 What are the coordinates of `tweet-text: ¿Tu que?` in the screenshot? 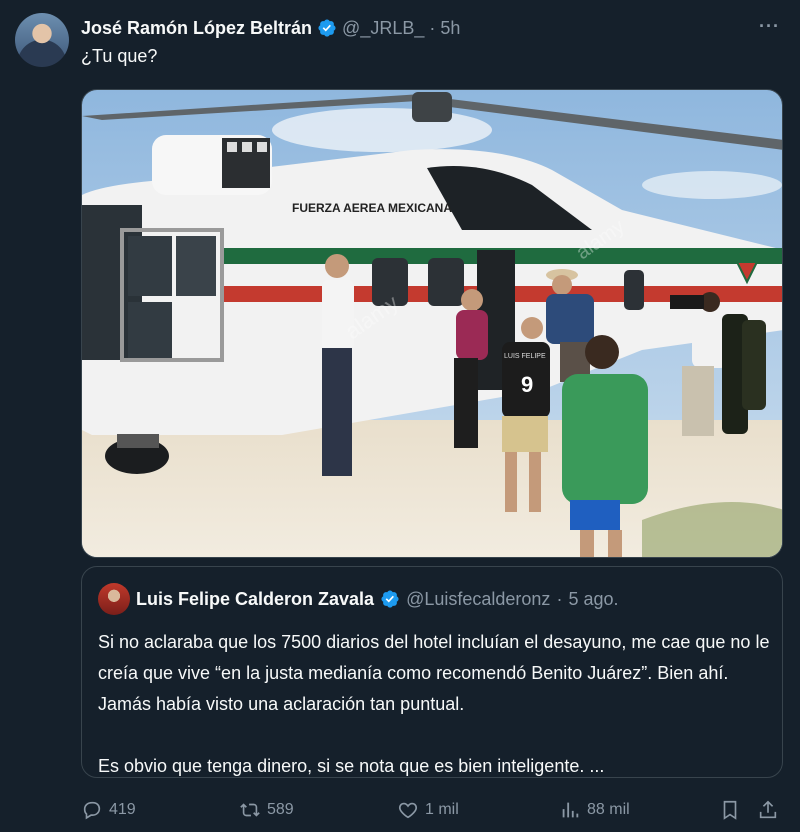 It's located at (119, 56).